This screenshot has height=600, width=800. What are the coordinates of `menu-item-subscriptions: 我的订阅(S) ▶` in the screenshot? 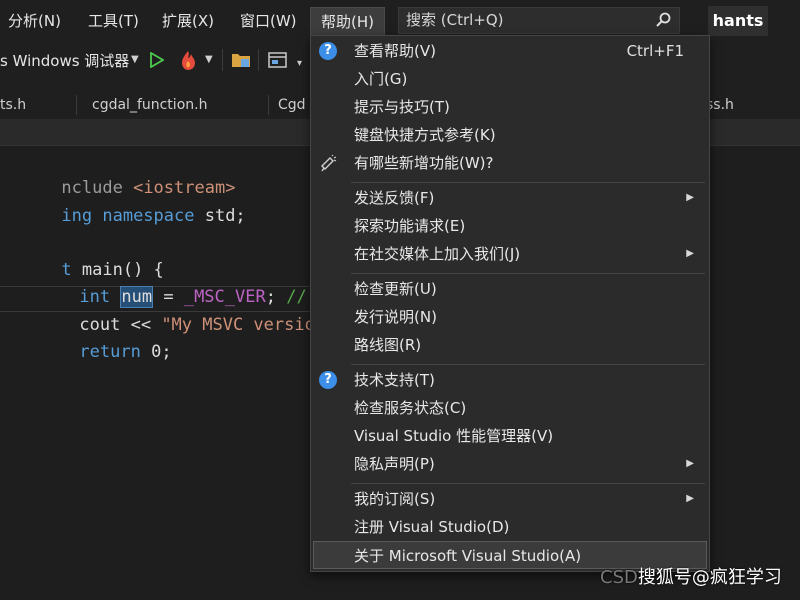 It's located at (510, 499).